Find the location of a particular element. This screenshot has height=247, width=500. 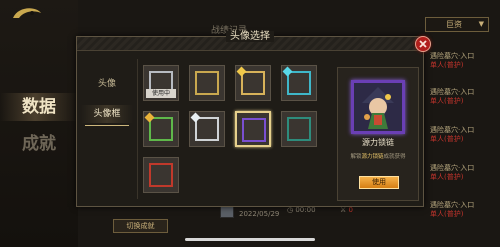

dialog-title: 头像选择 is located at coordinates (250, 36).